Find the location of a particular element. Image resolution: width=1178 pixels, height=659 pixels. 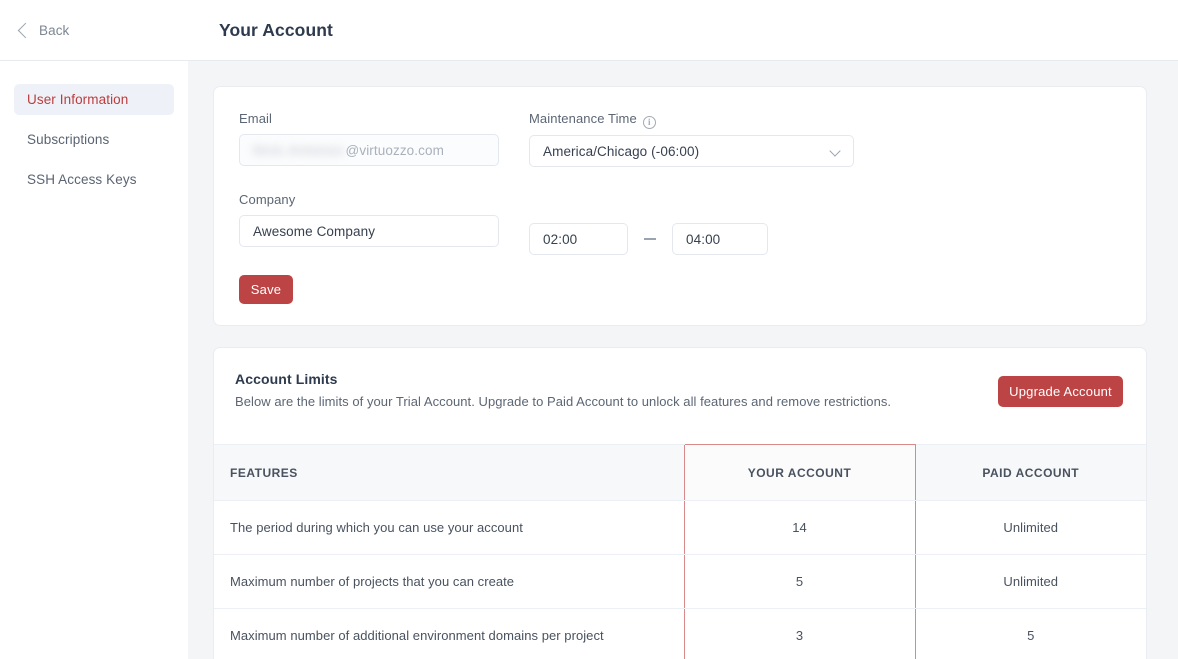

timezone-select-wrapper: America/Chicago (-06:00) is located at coordinates (691, 151).